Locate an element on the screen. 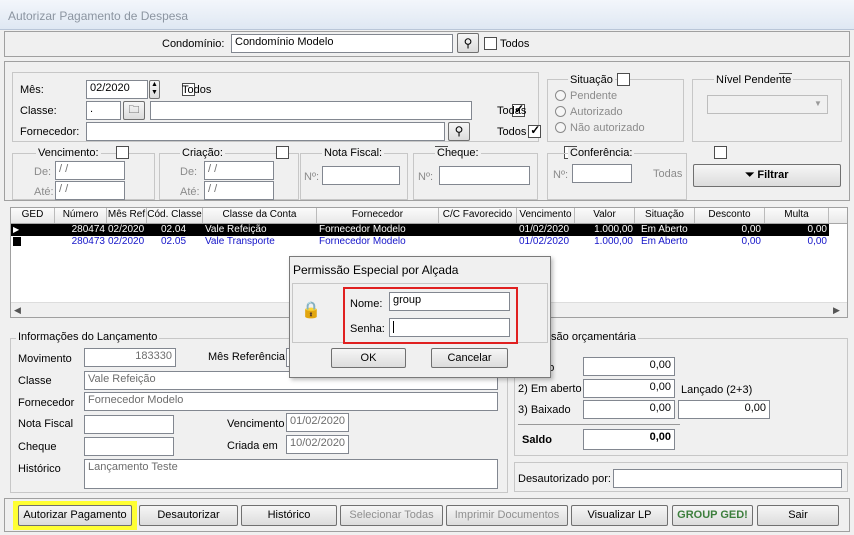 Image resolution: width=854 pixels, height=535 pixels. col-cod-classe: Cód. Classe is located at coordinates (175, 215).